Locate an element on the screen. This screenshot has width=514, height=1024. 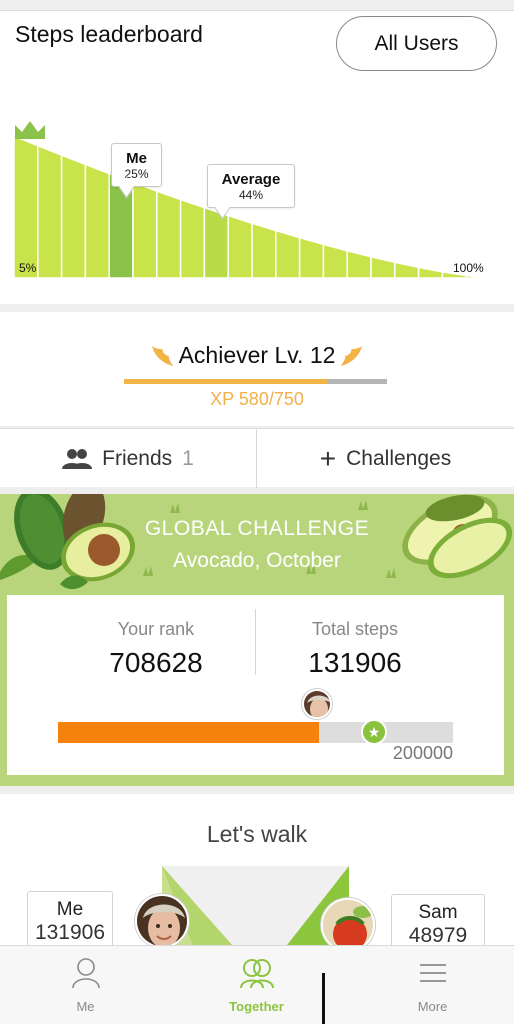
nav-me: Me is located at coordinates (85, 985).